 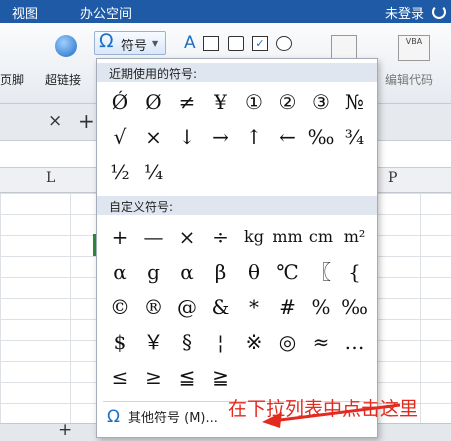 I want to click on annotation-text: 在下拉列表中点击这里, so click(x=323, y=409).